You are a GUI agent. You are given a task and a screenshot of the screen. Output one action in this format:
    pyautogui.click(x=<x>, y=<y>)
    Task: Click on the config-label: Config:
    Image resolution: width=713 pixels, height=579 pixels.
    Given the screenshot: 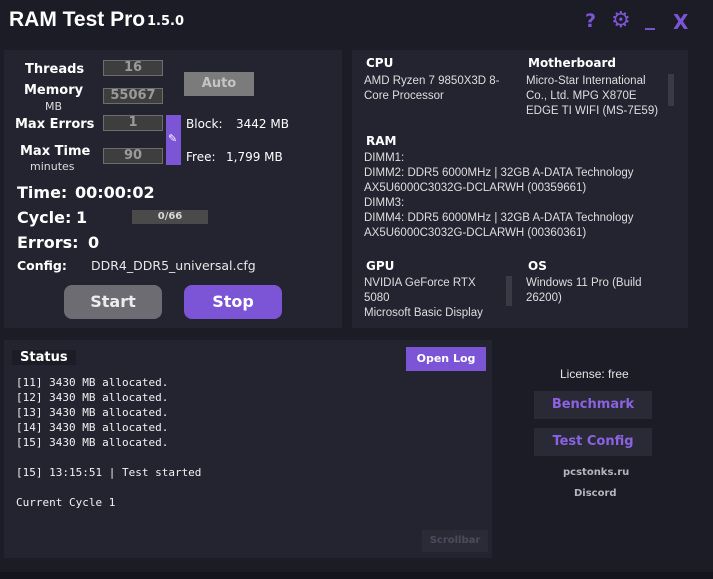 What is the action you would take?
    pyautogui.click(x=42, y=265)
    